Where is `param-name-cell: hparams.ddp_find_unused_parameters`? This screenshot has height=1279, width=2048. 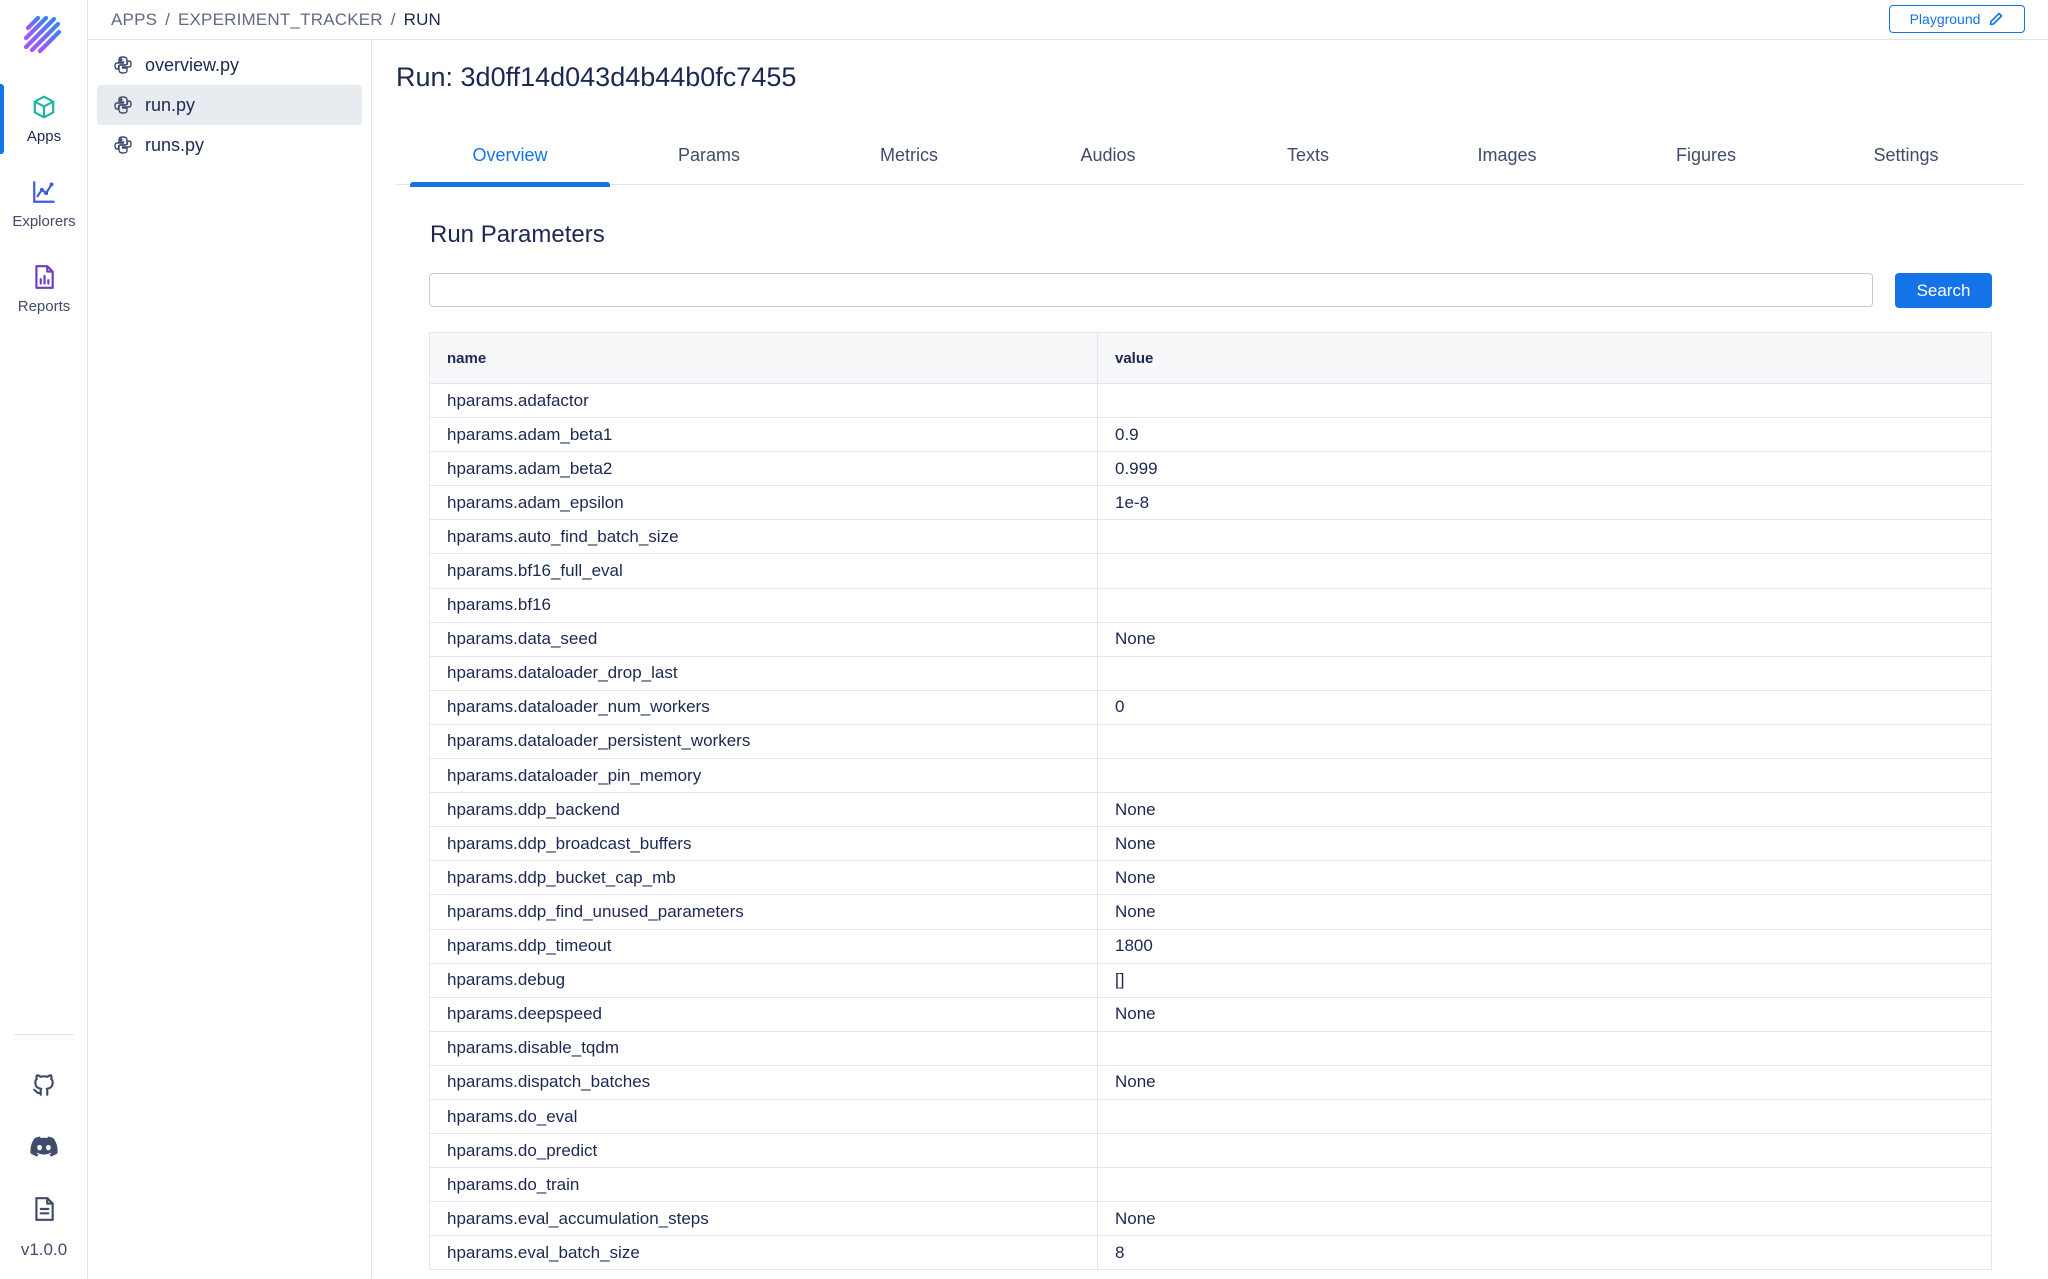 param-name-cell: hparams.ddp_find_unused_parameters is located at coordinates (764, 912).